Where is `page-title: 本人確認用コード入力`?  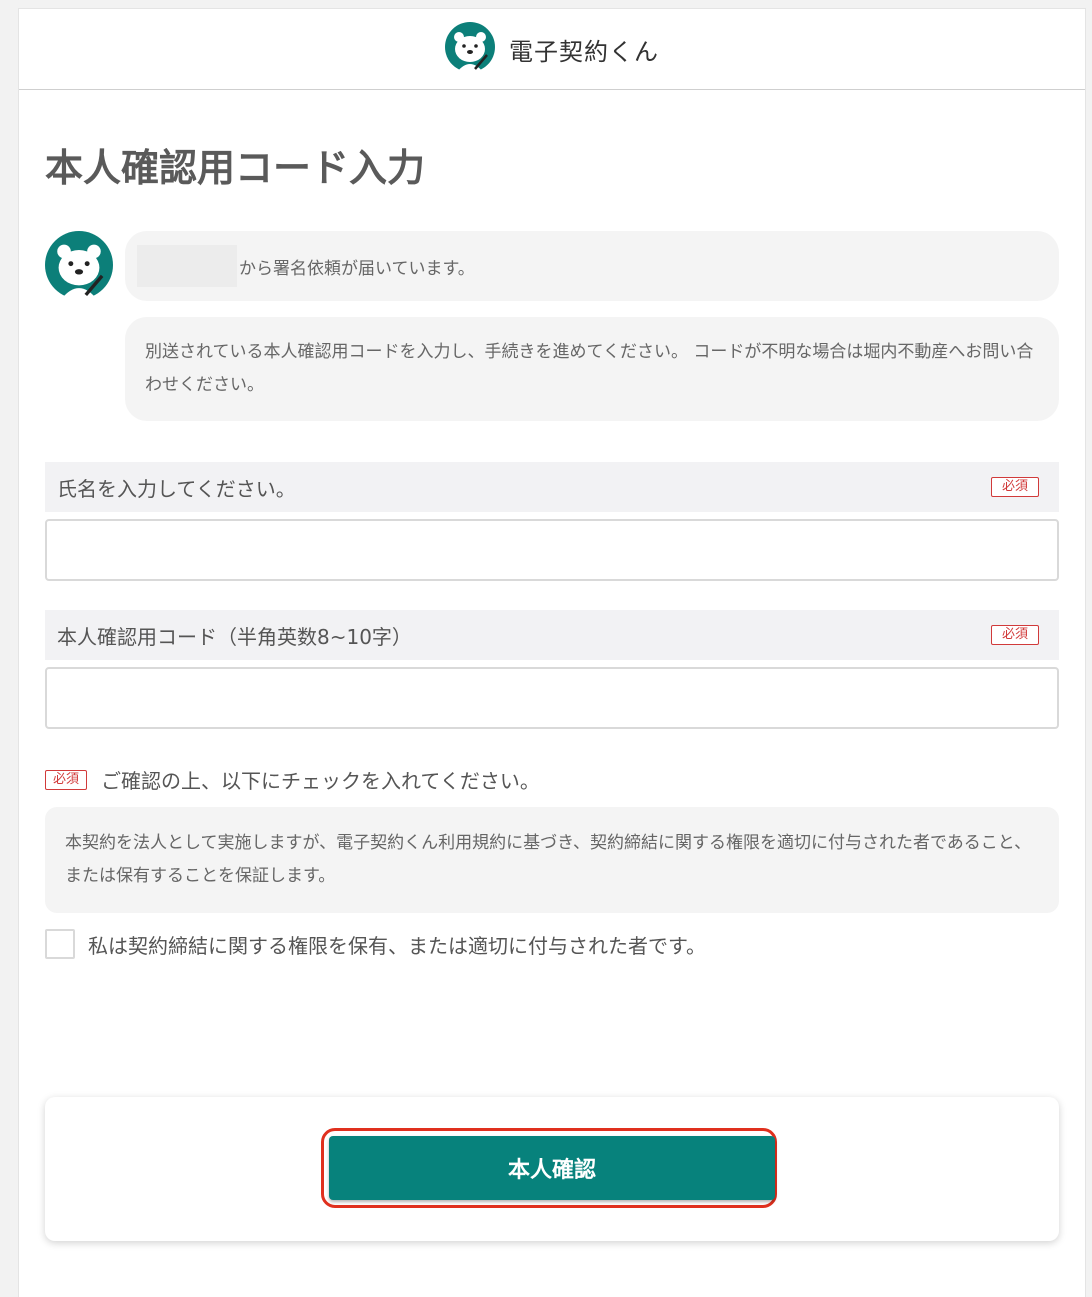 page-title: 本人確認用コード入力 is located at coordinates (235, 168).